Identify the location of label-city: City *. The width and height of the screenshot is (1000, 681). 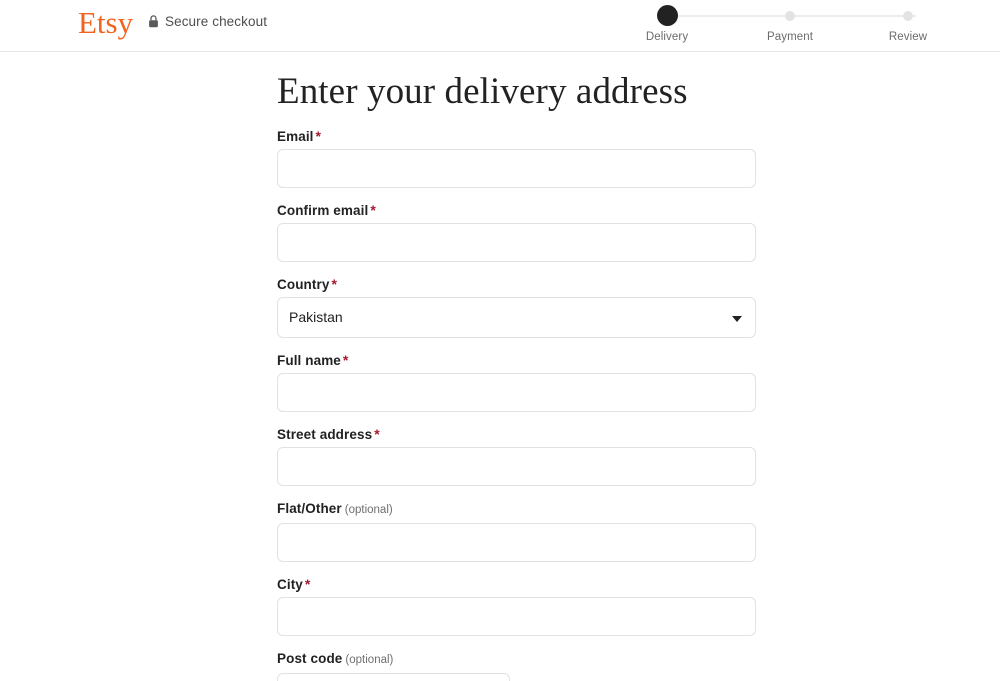
(516, 584).